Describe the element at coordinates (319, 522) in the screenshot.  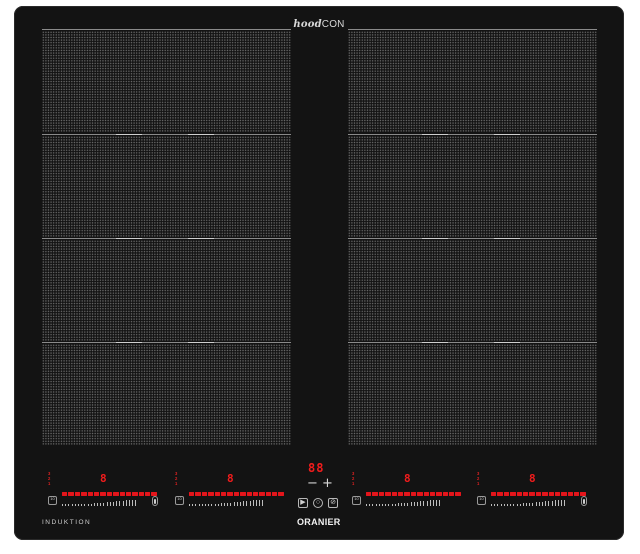
I see `oranier-logo: ORANIER` at that location.